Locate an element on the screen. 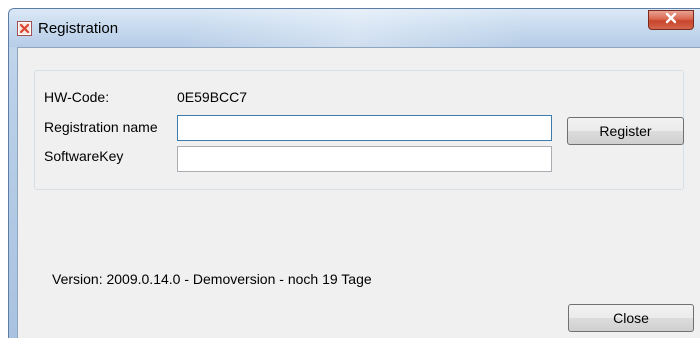 This screenshot has width=700, height=338. close-window-button is located at coordinates (671, 20).